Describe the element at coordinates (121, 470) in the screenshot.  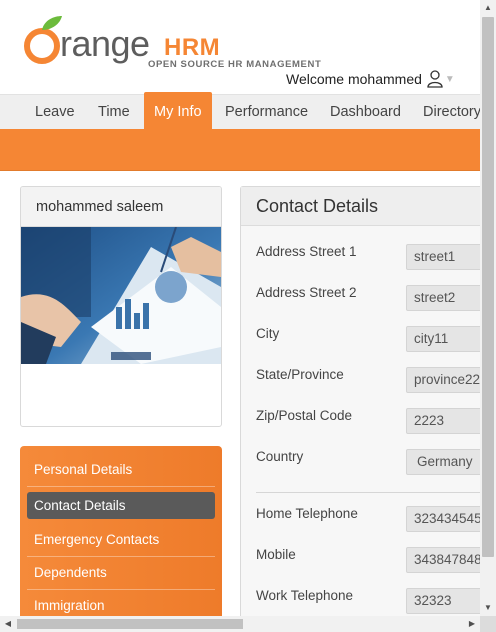
I see `side-item-personal-details: Personal Details` at that location.